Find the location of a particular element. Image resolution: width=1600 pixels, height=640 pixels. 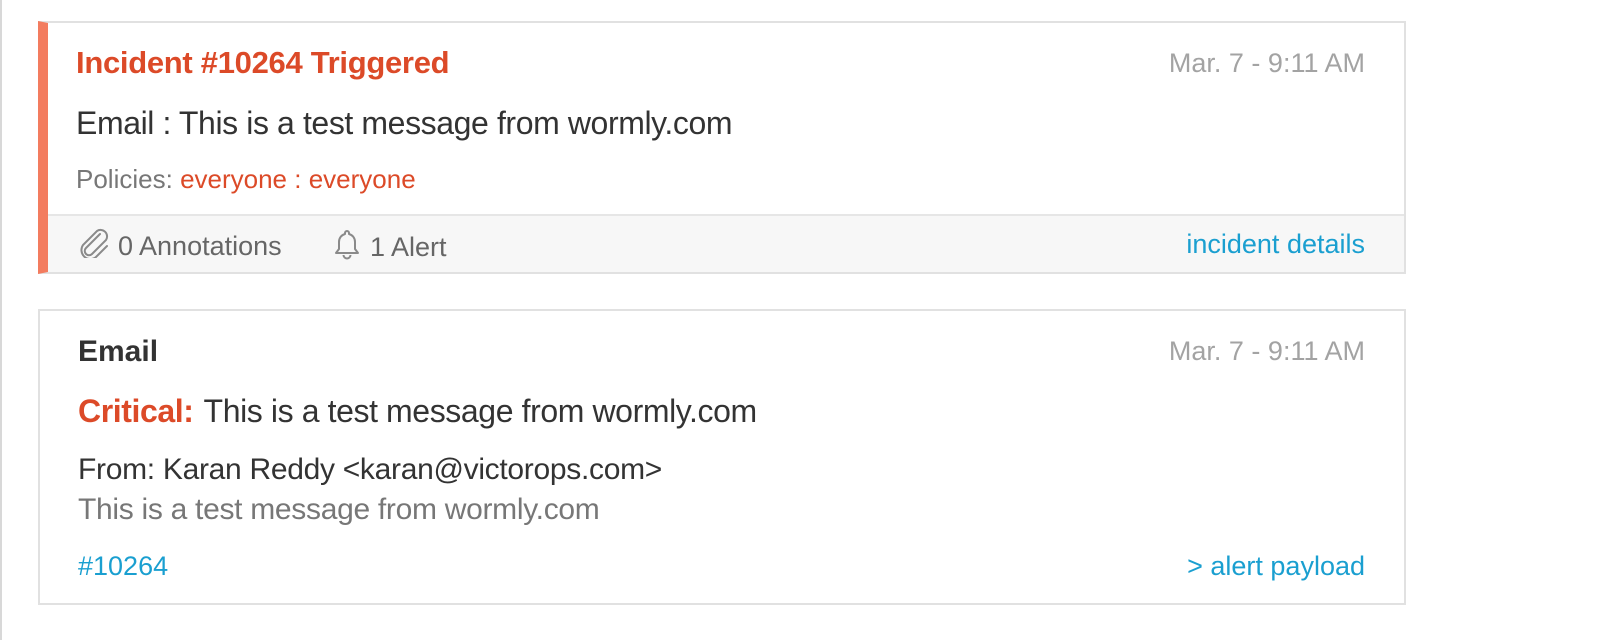

incident-details-link: incident details is located at coordinates (1275, 244).